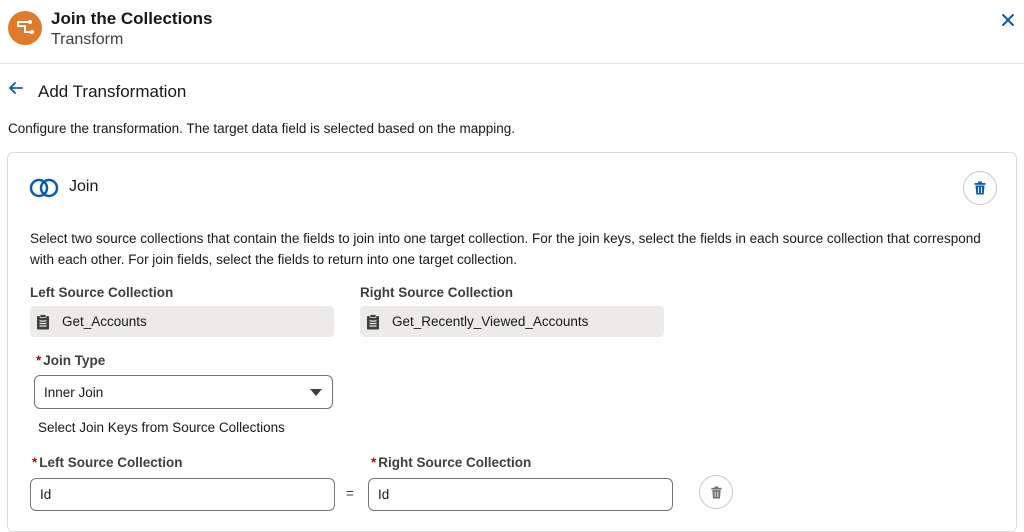 Image resolution: width=1024 pixels, height=532 pixels. I want to click on key-right-label: * Right Source Collection, so click(451, 462).